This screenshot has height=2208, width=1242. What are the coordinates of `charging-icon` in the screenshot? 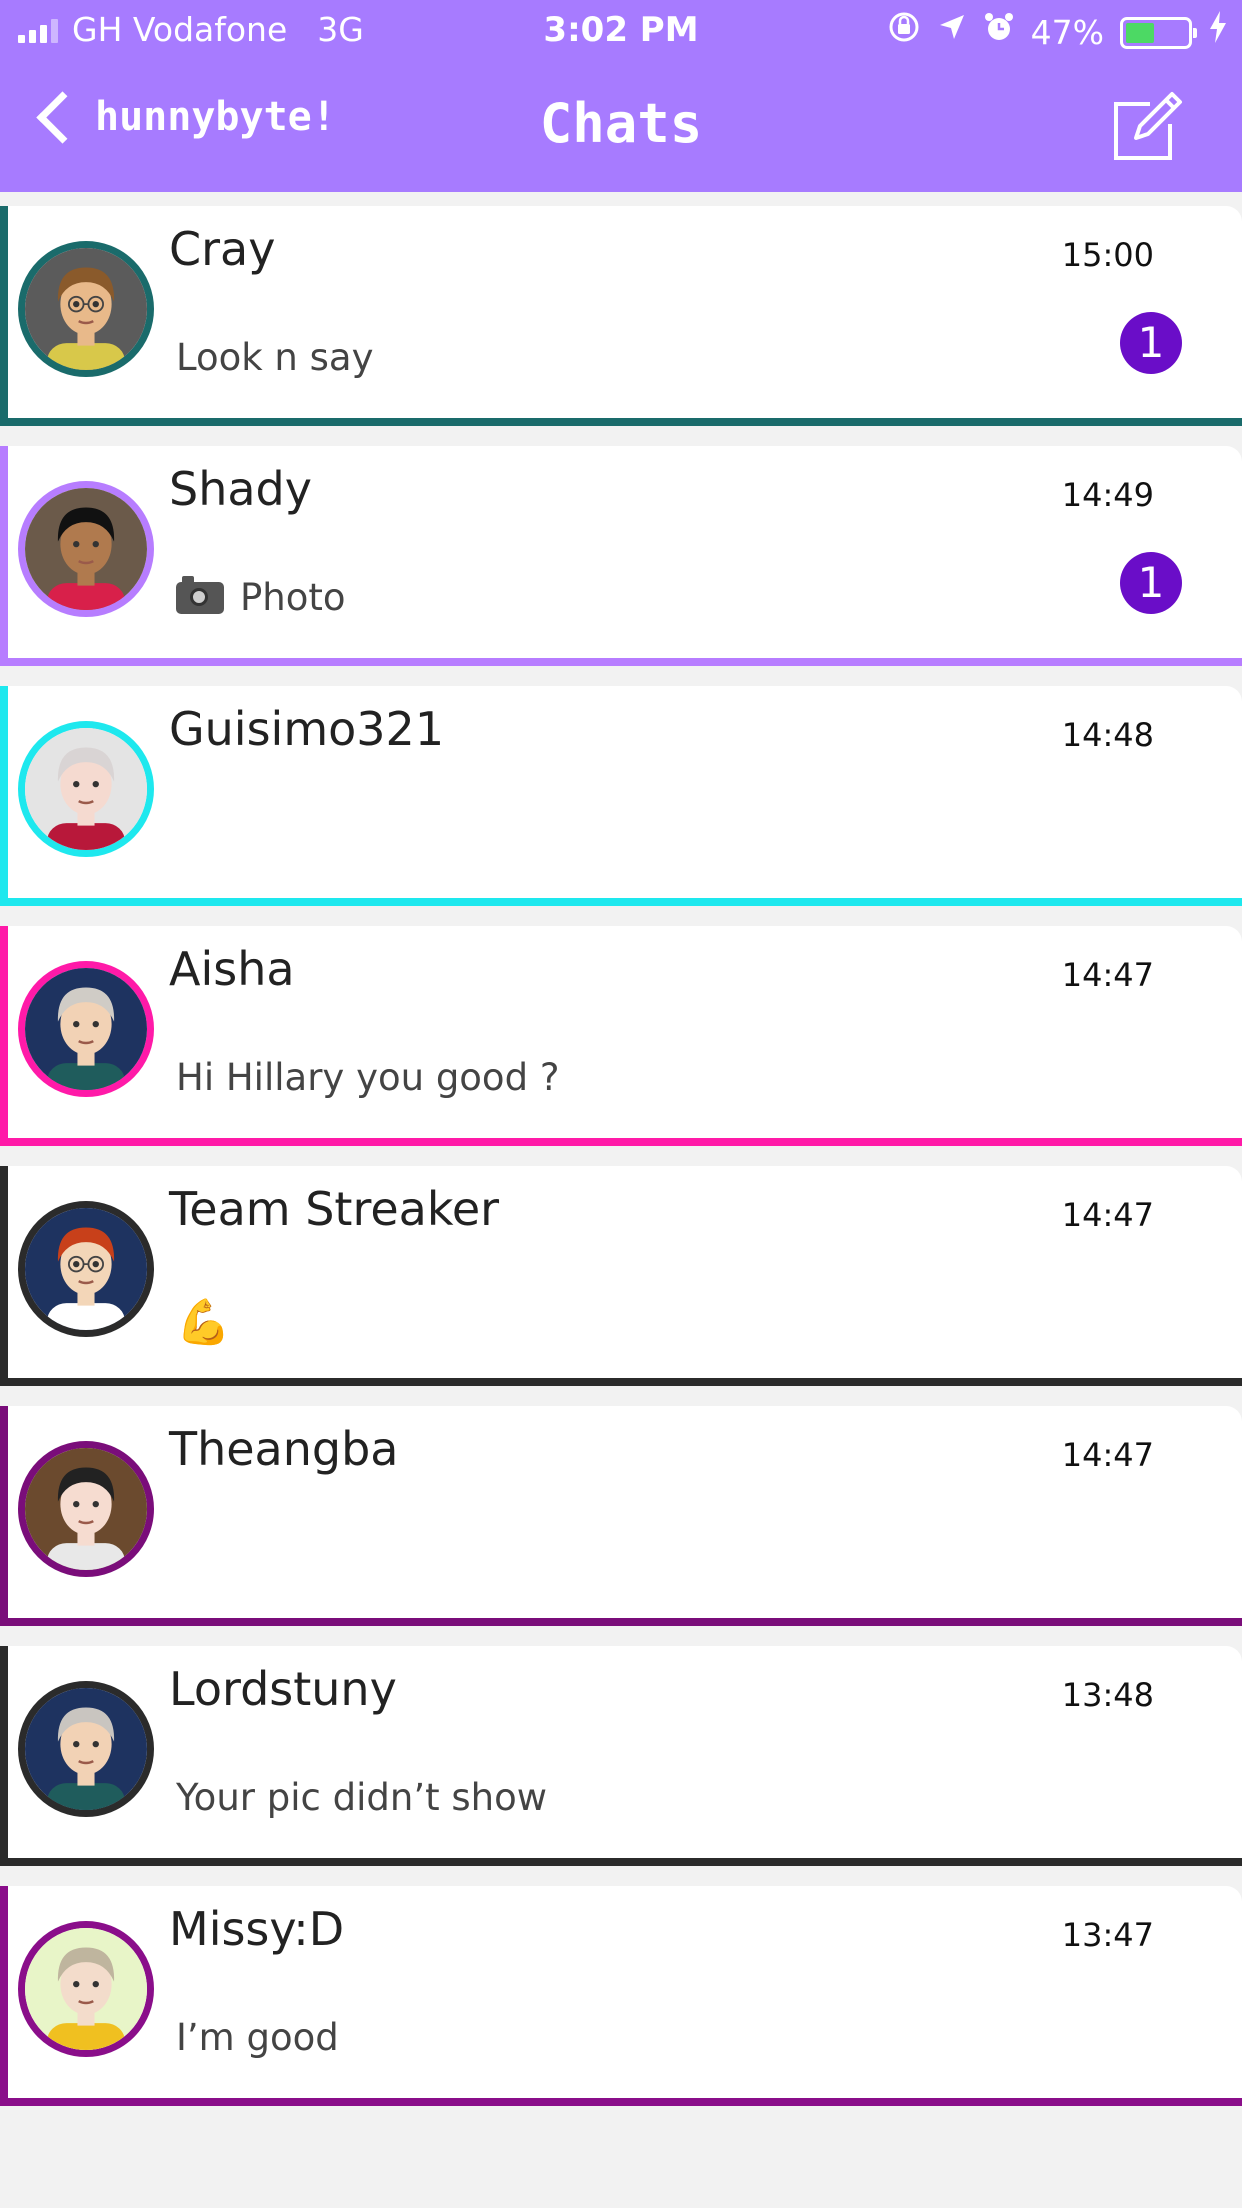 It's located at (1218, 32).